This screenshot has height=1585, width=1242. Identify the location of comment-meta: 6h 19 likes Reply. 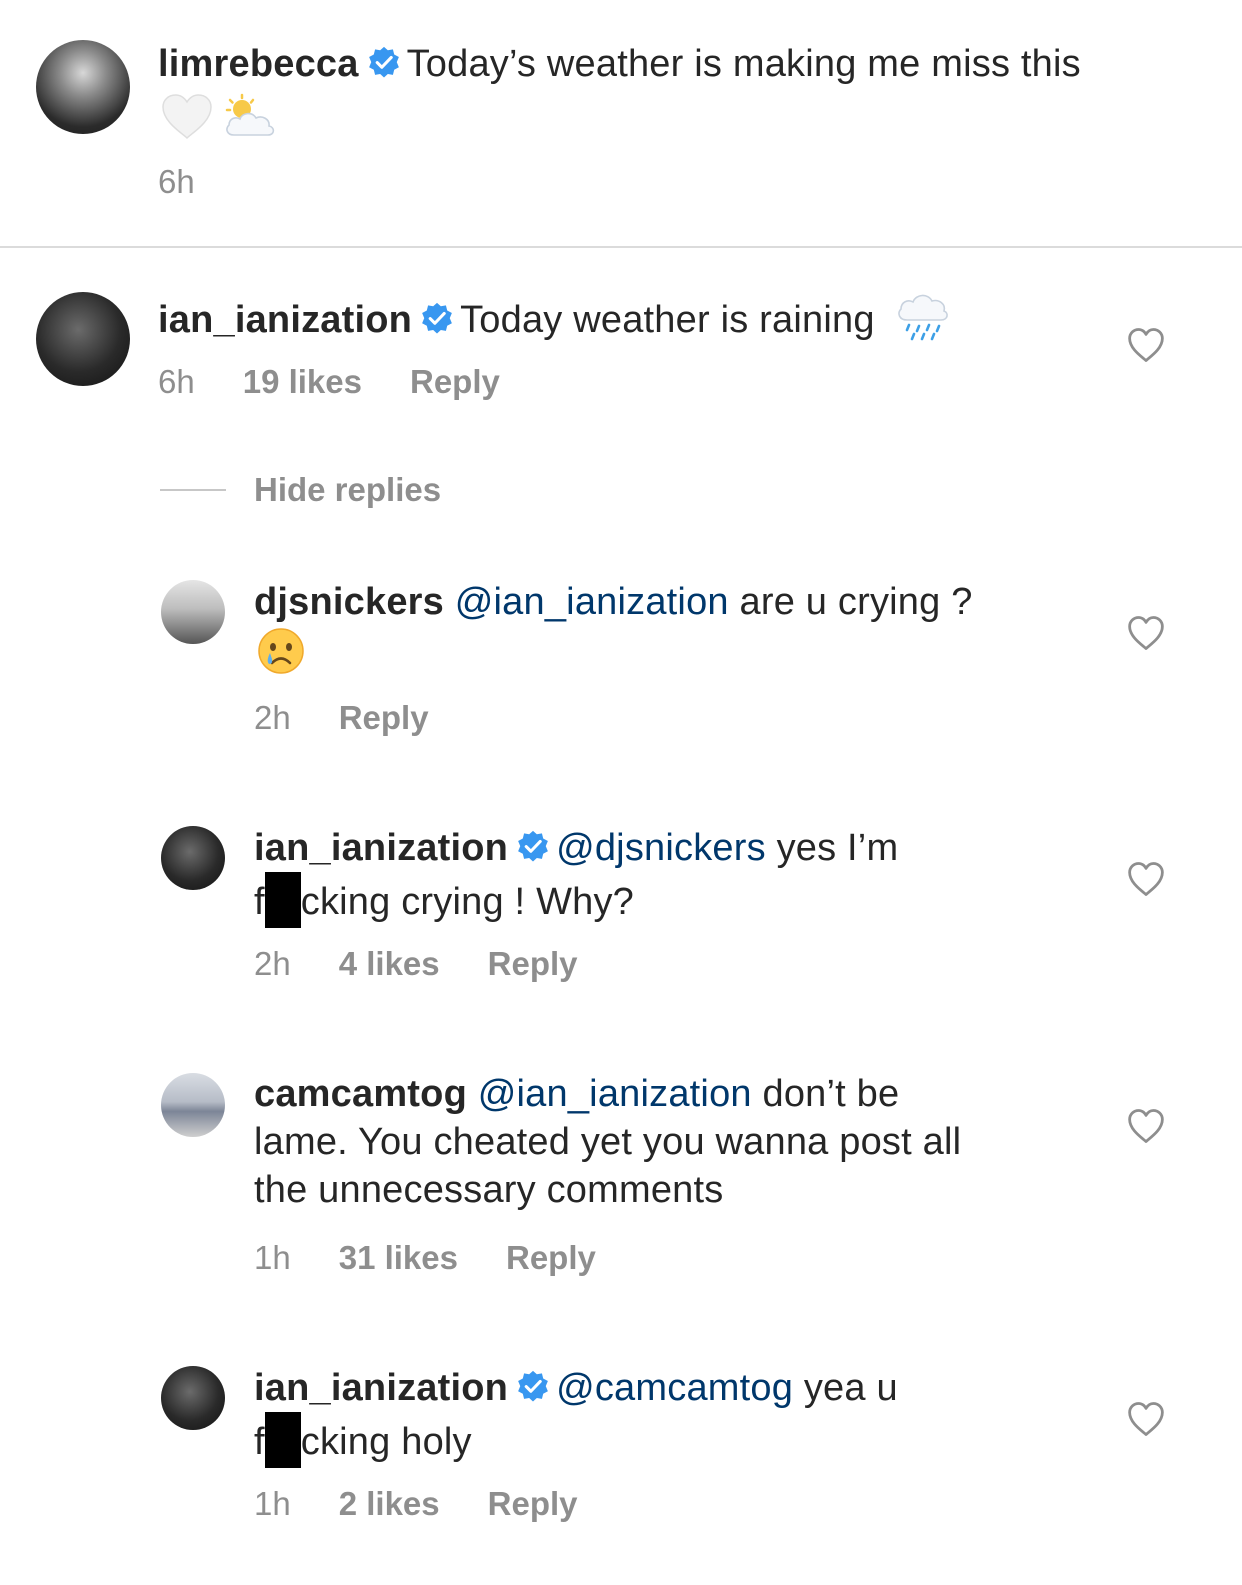
(353, 382).